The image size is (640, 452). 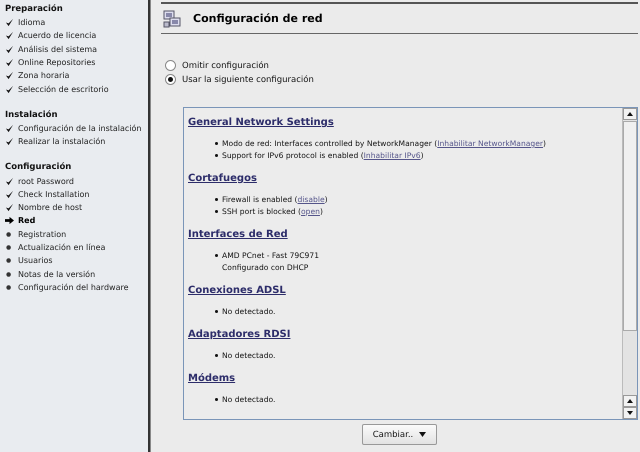 What do you see at coordinates (34, 9) in the screenshot?
I see `sidebar-heading: Preparación` at bounding box center [34, 9].